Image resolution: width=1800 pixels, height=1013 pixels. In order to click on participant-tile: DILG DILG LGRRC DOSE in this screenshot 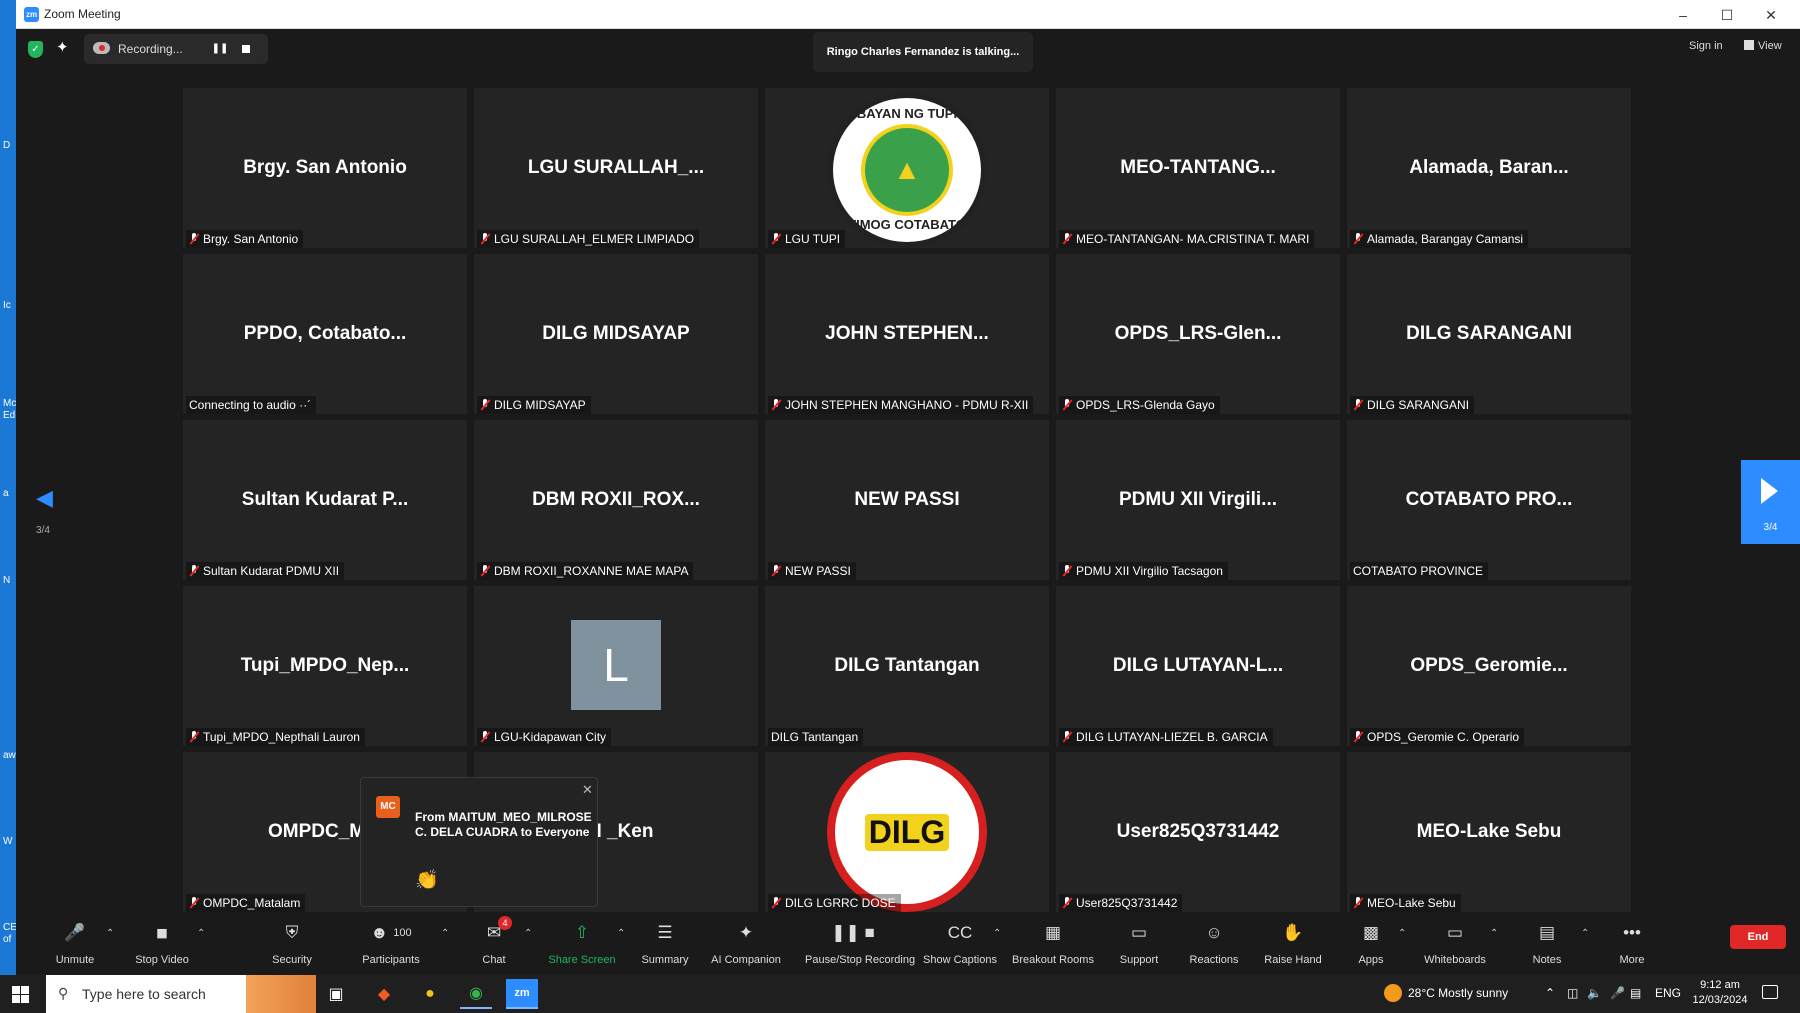, I will do `click(907, 832)`.